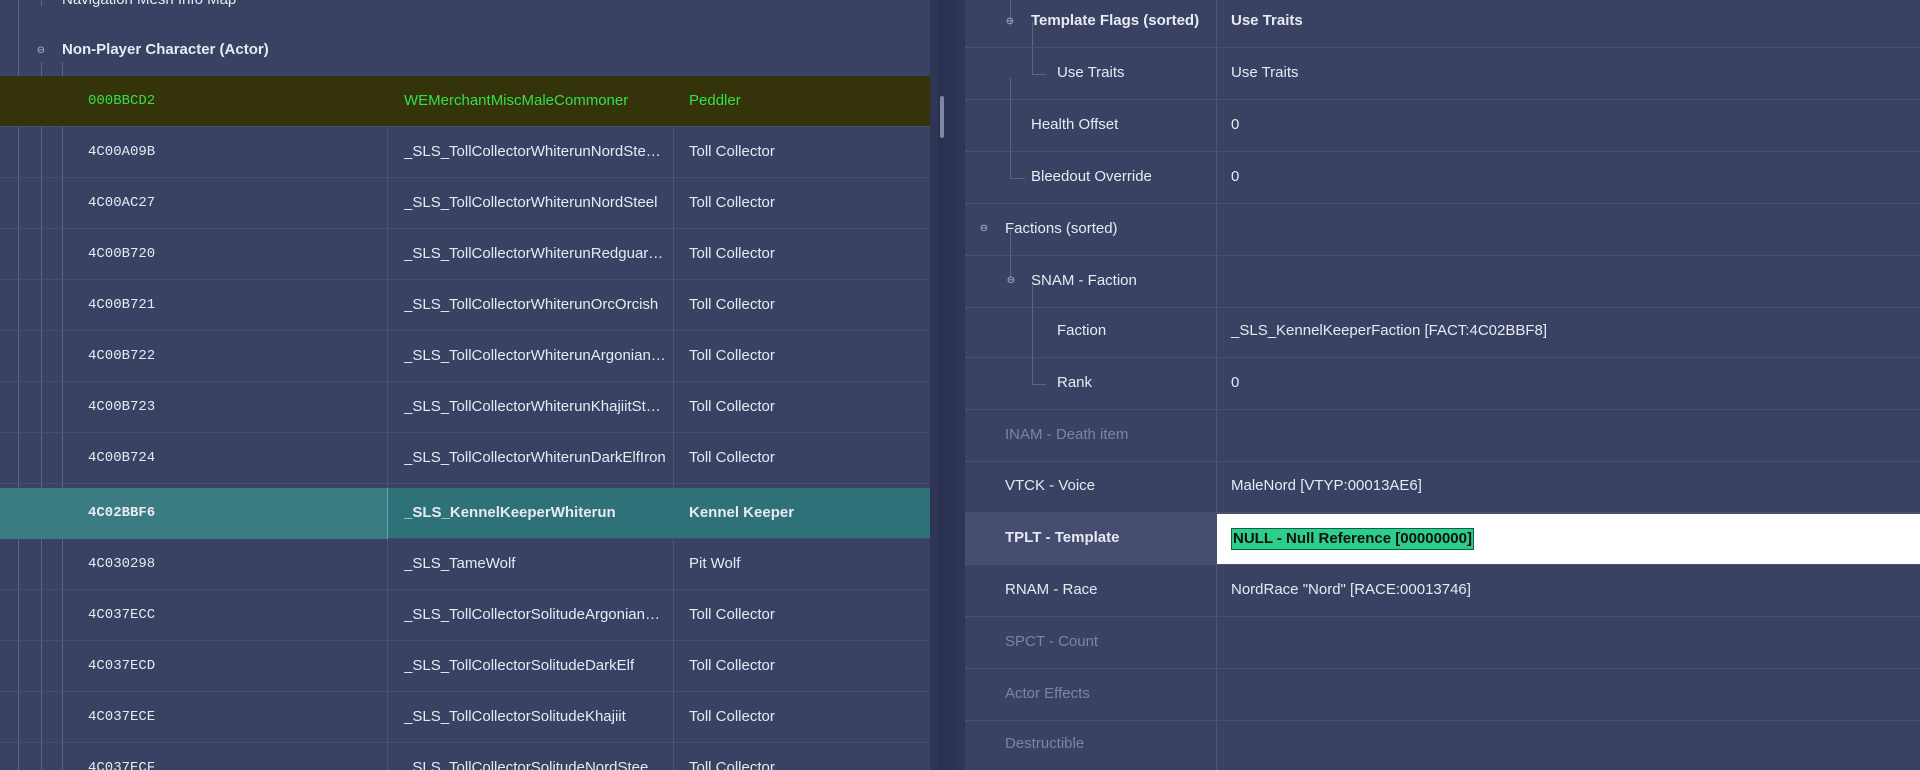  I want to click on property-label: Faction, so click(1082, 330).